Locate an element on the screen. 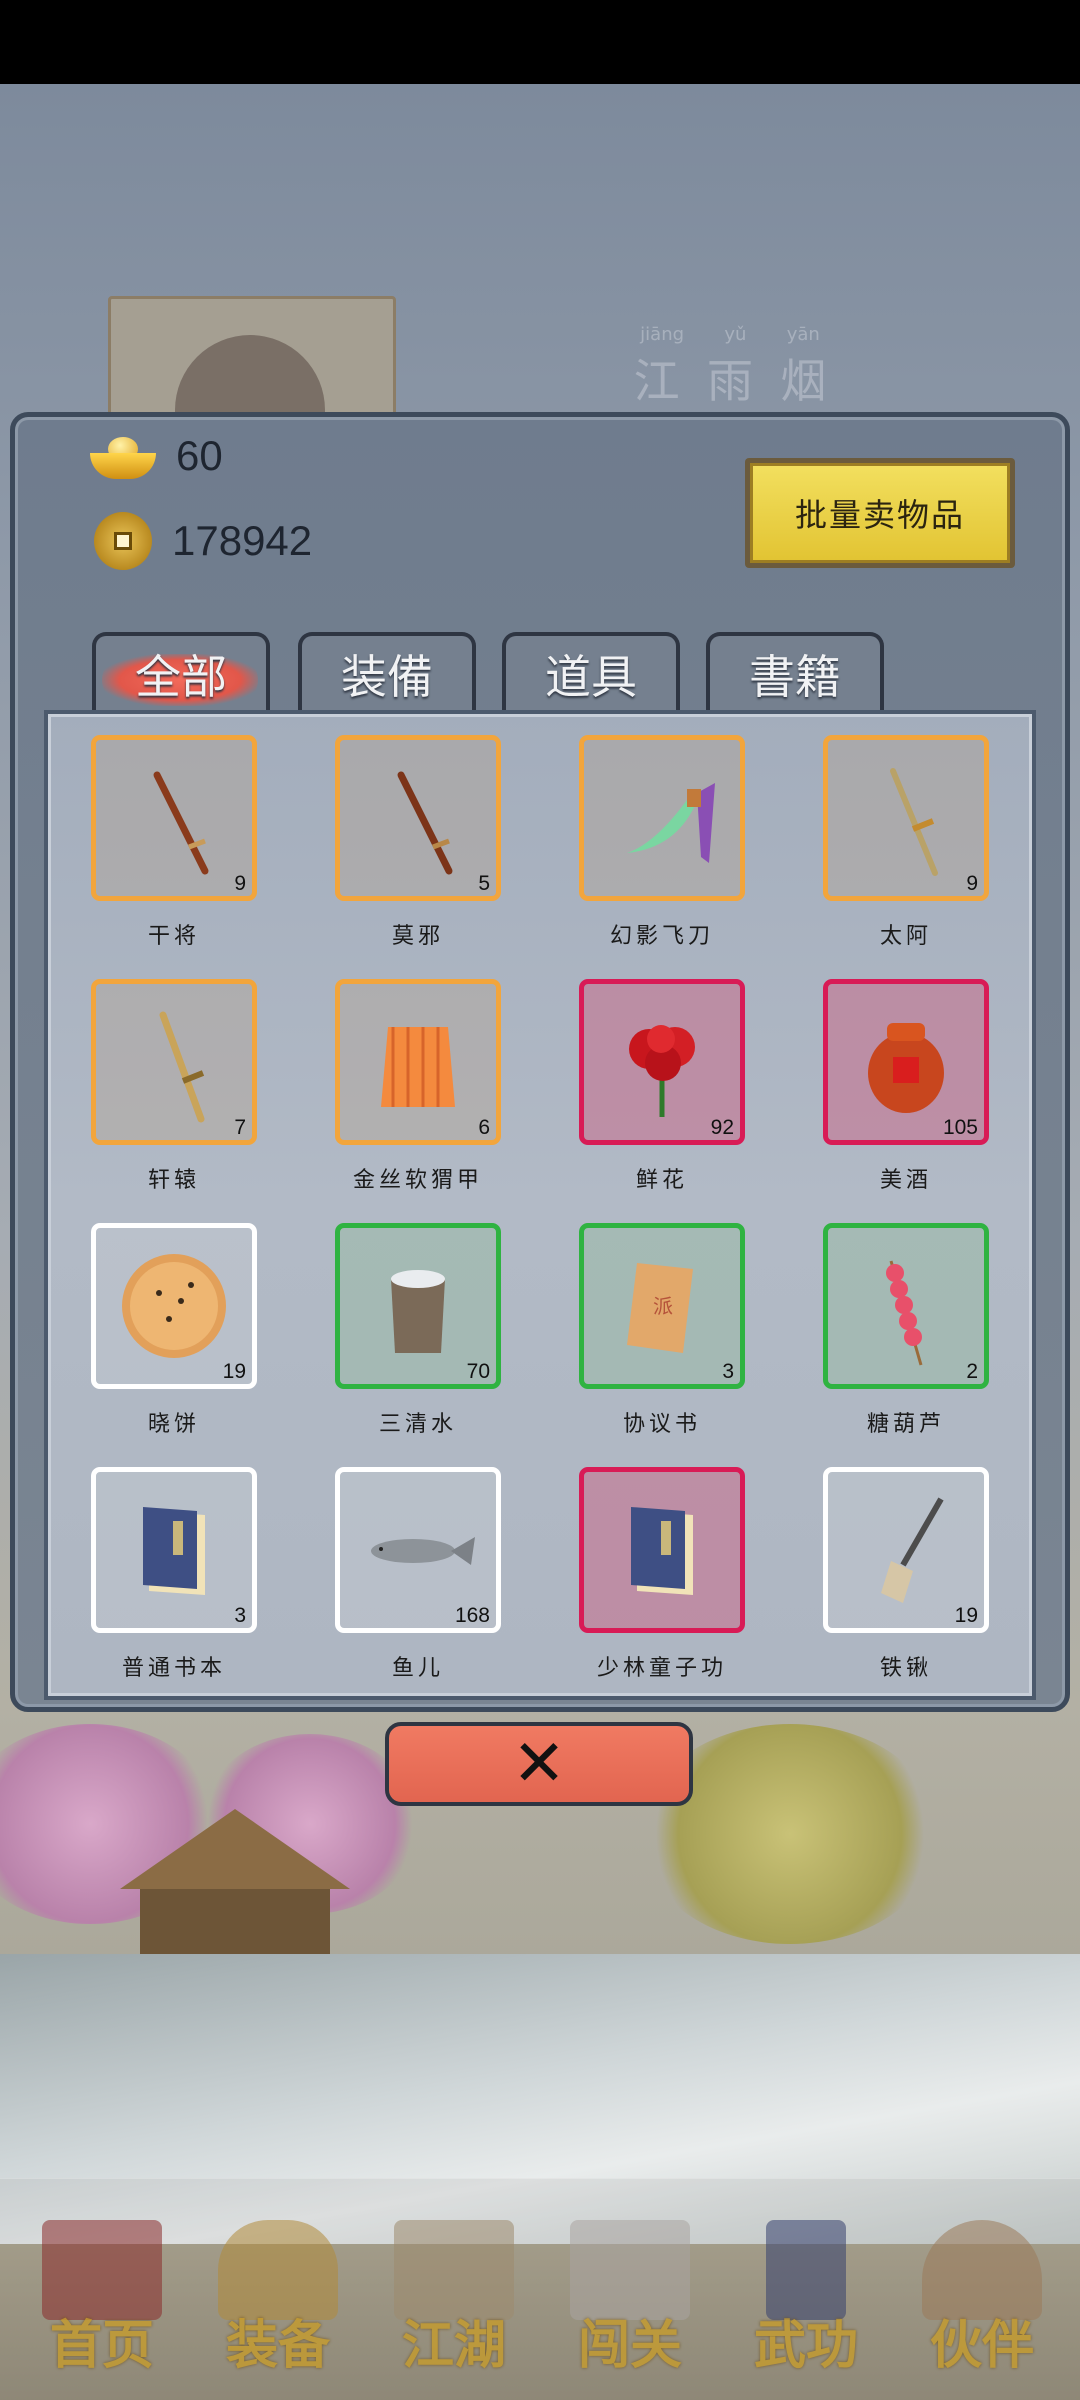  bulk-sell-label: 批量卖物品 is located at coordinates (880, 513).